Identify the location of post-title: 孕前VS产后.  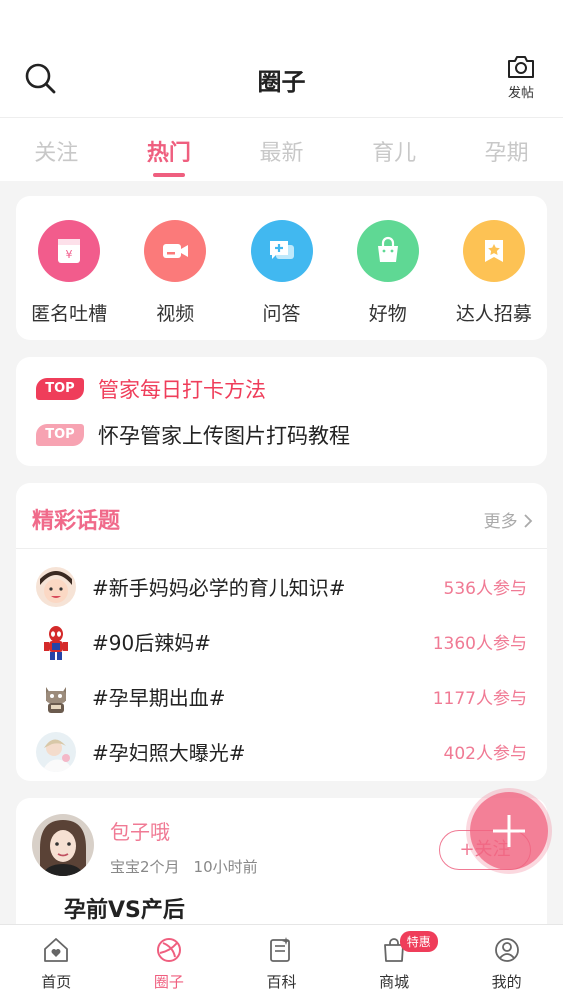
(124, 908).